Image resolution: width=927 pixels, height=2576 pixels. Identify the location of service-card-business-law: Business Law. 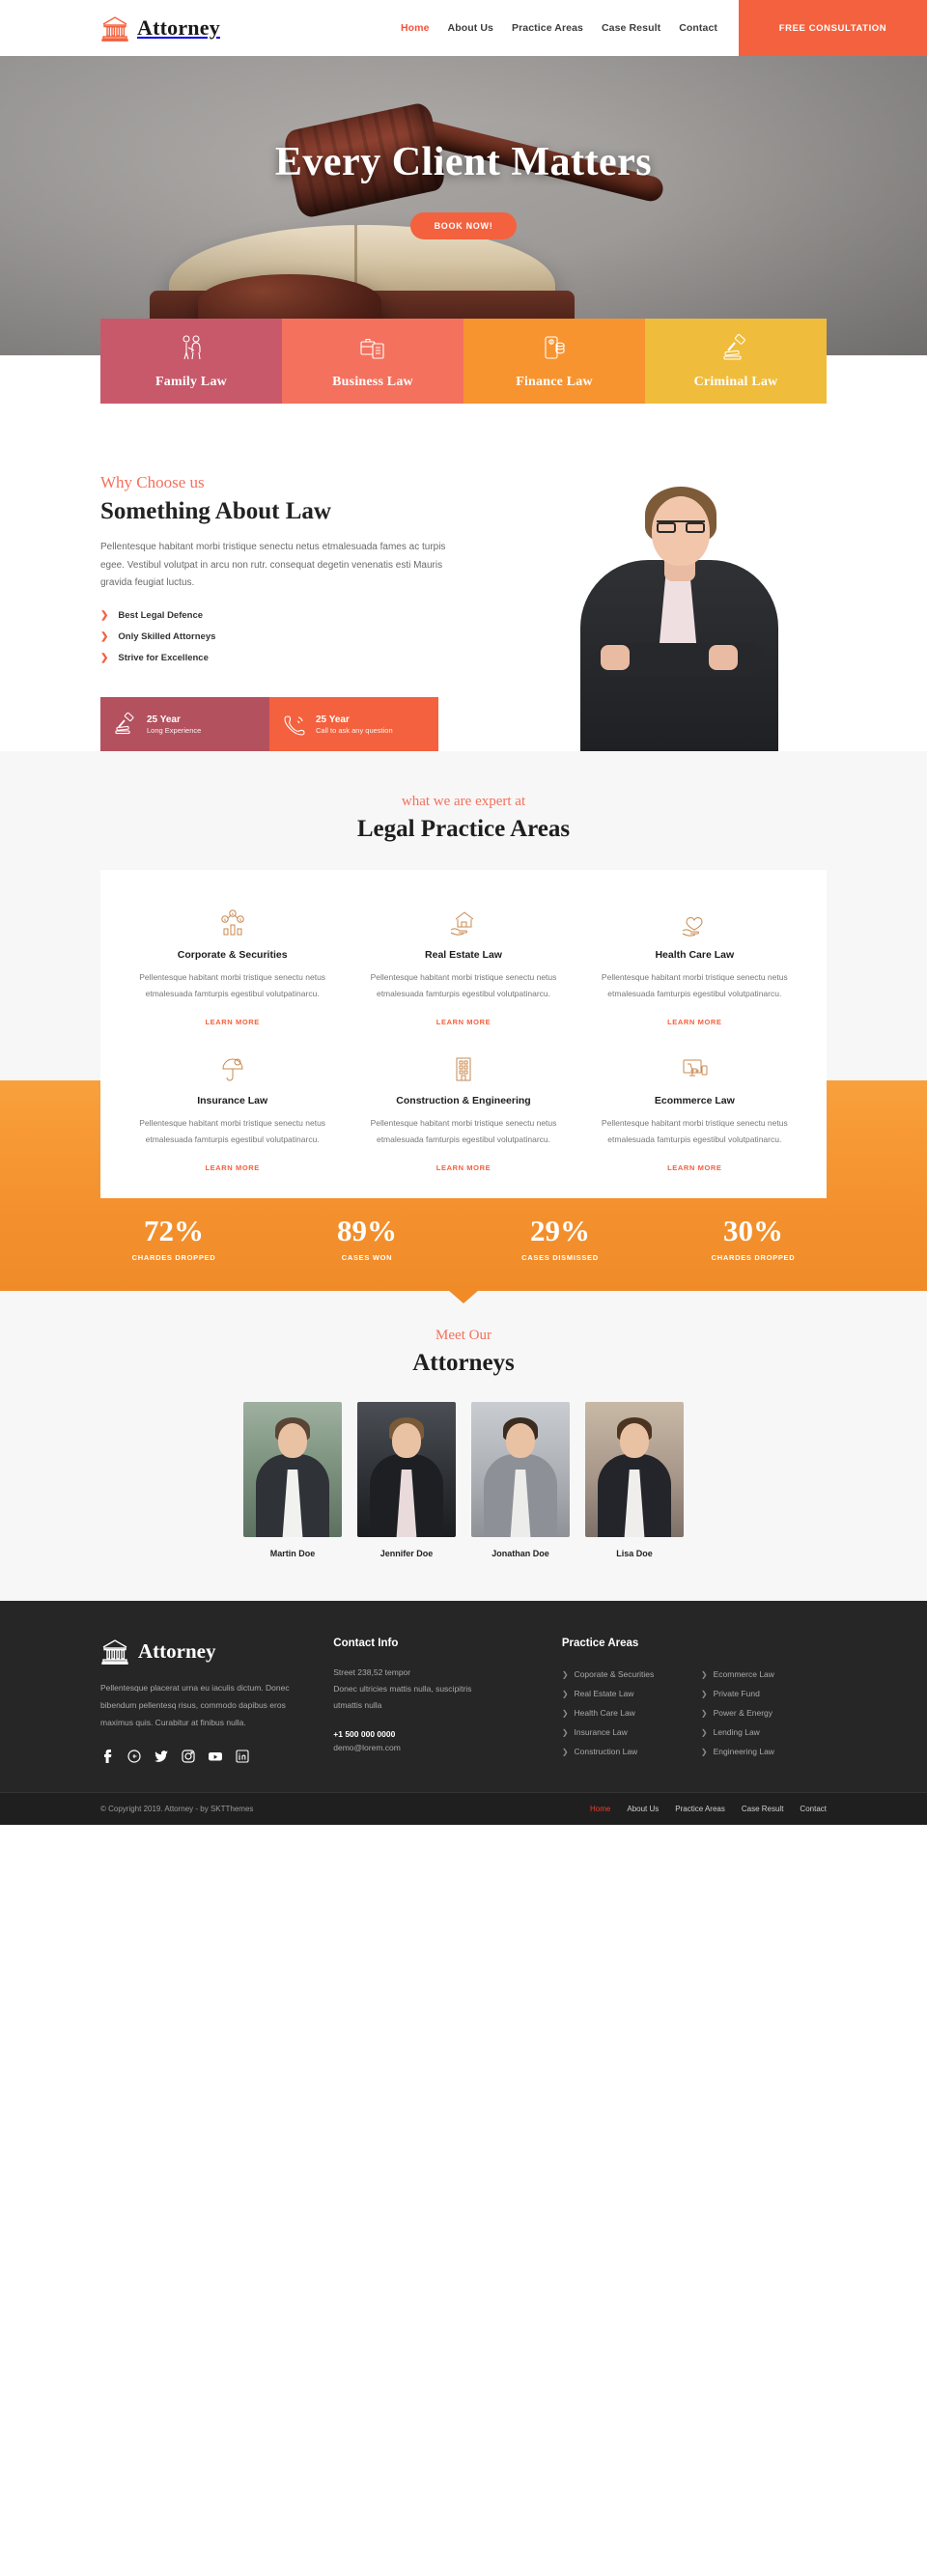
(373, 362).